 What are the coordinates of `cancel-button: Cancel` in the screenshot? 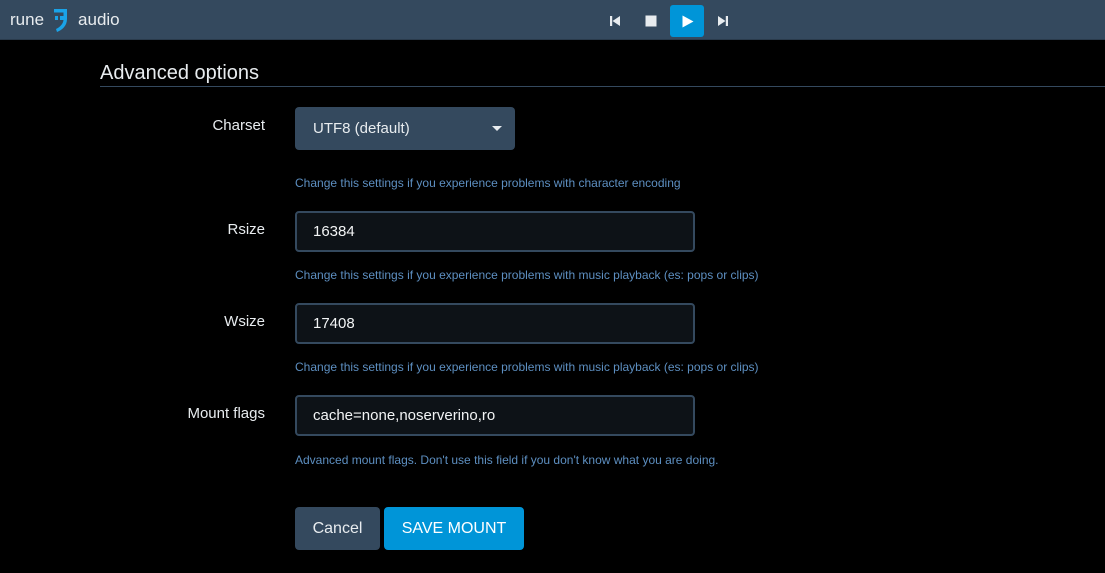 It's located at (337, 528).